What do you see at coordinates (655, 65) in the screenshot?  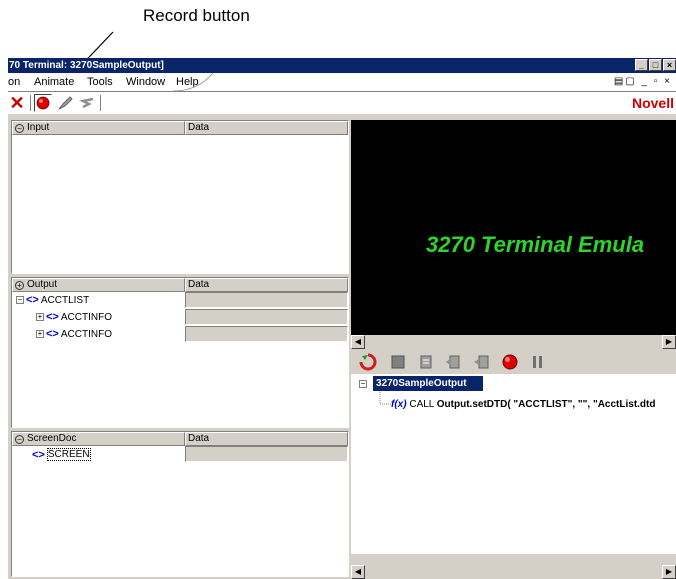 I see `maximize-button: □` at bounding box center [655, 65].